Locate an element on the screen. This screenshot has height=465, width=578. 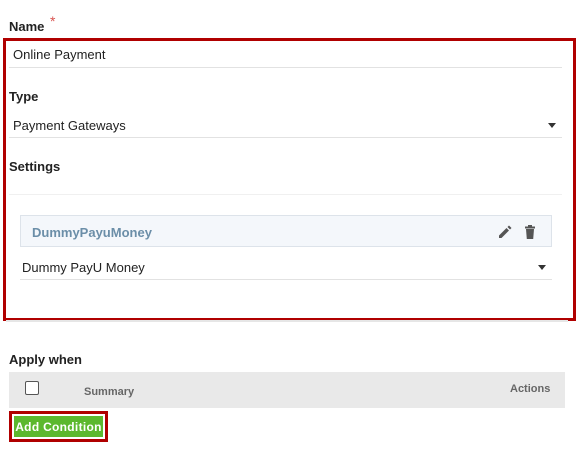
gateway-select-value: Dummy PayU Money is located at coordinates (83, 267).